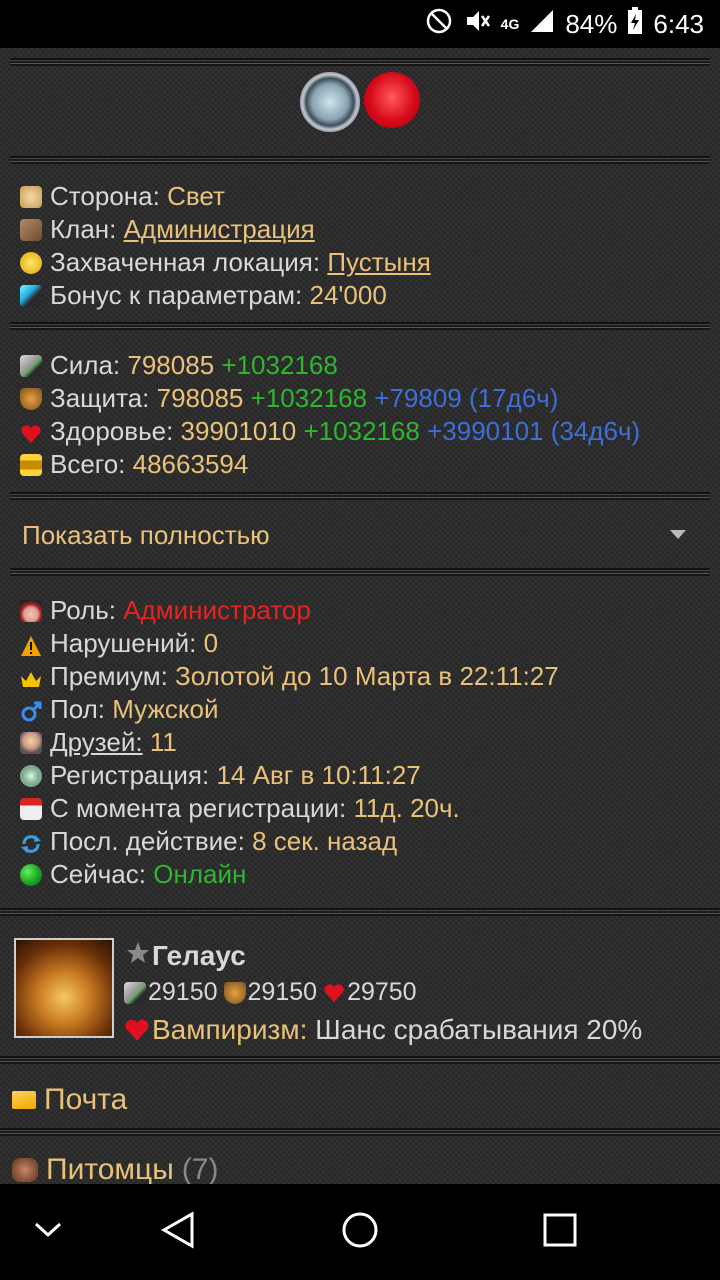 The image size is (720, 1280). Describe the element at coordinates (200, 398) in the screenshot. I see `defense-value: 798085` at that location.